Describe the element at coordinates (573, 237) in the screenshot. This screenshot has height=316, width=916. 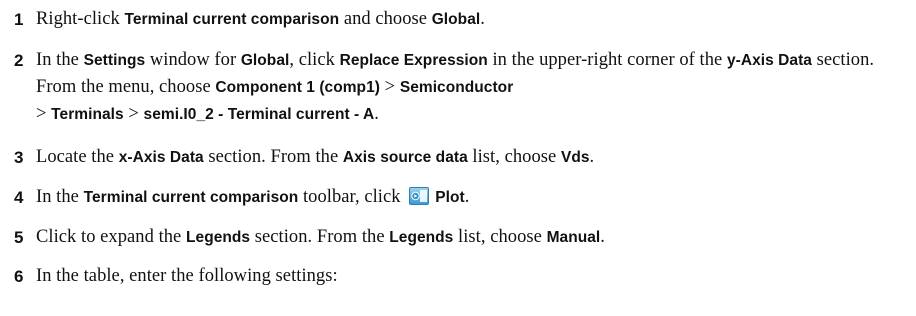
I see `ui-term: Manual` at that location.